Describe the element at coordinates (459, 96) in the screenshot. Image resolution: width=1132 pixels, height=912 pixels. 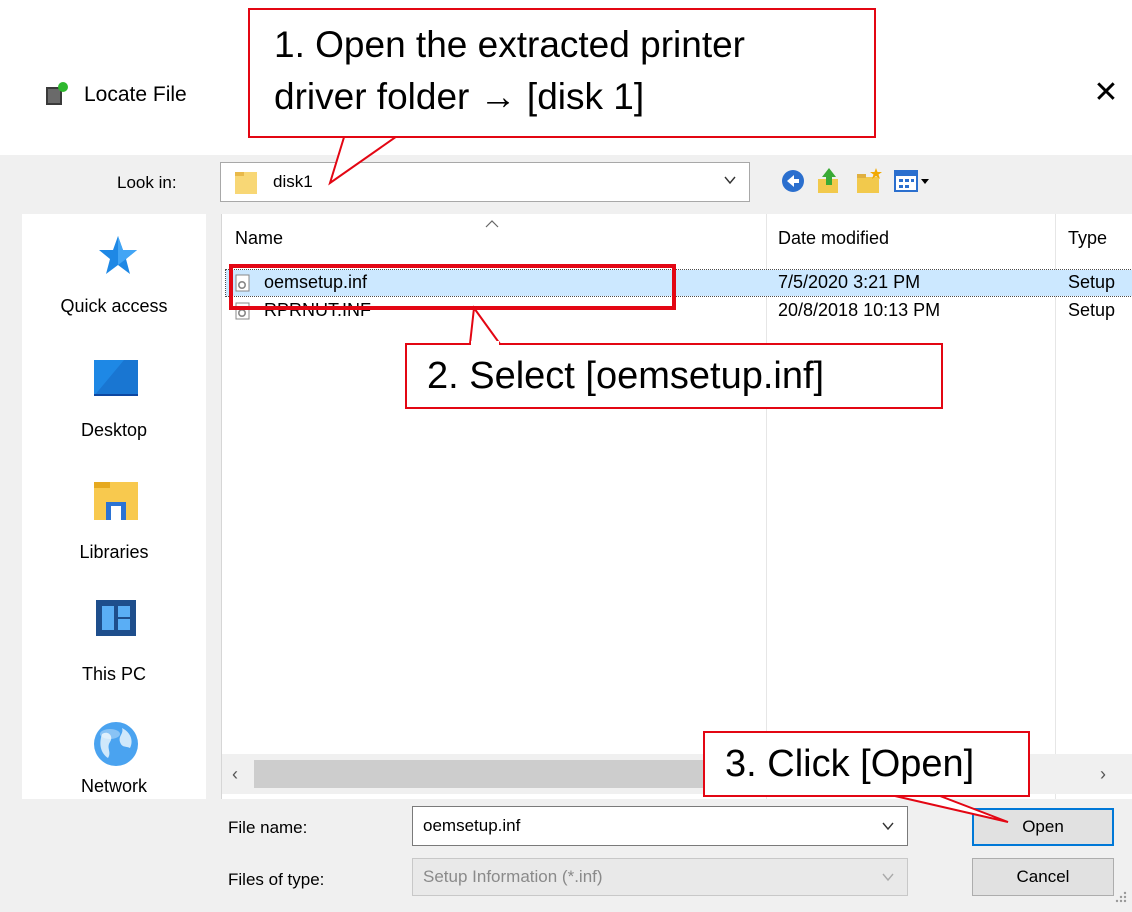
I see `callout-step-1-line-2: driver folder → [disk 1]` at that location.